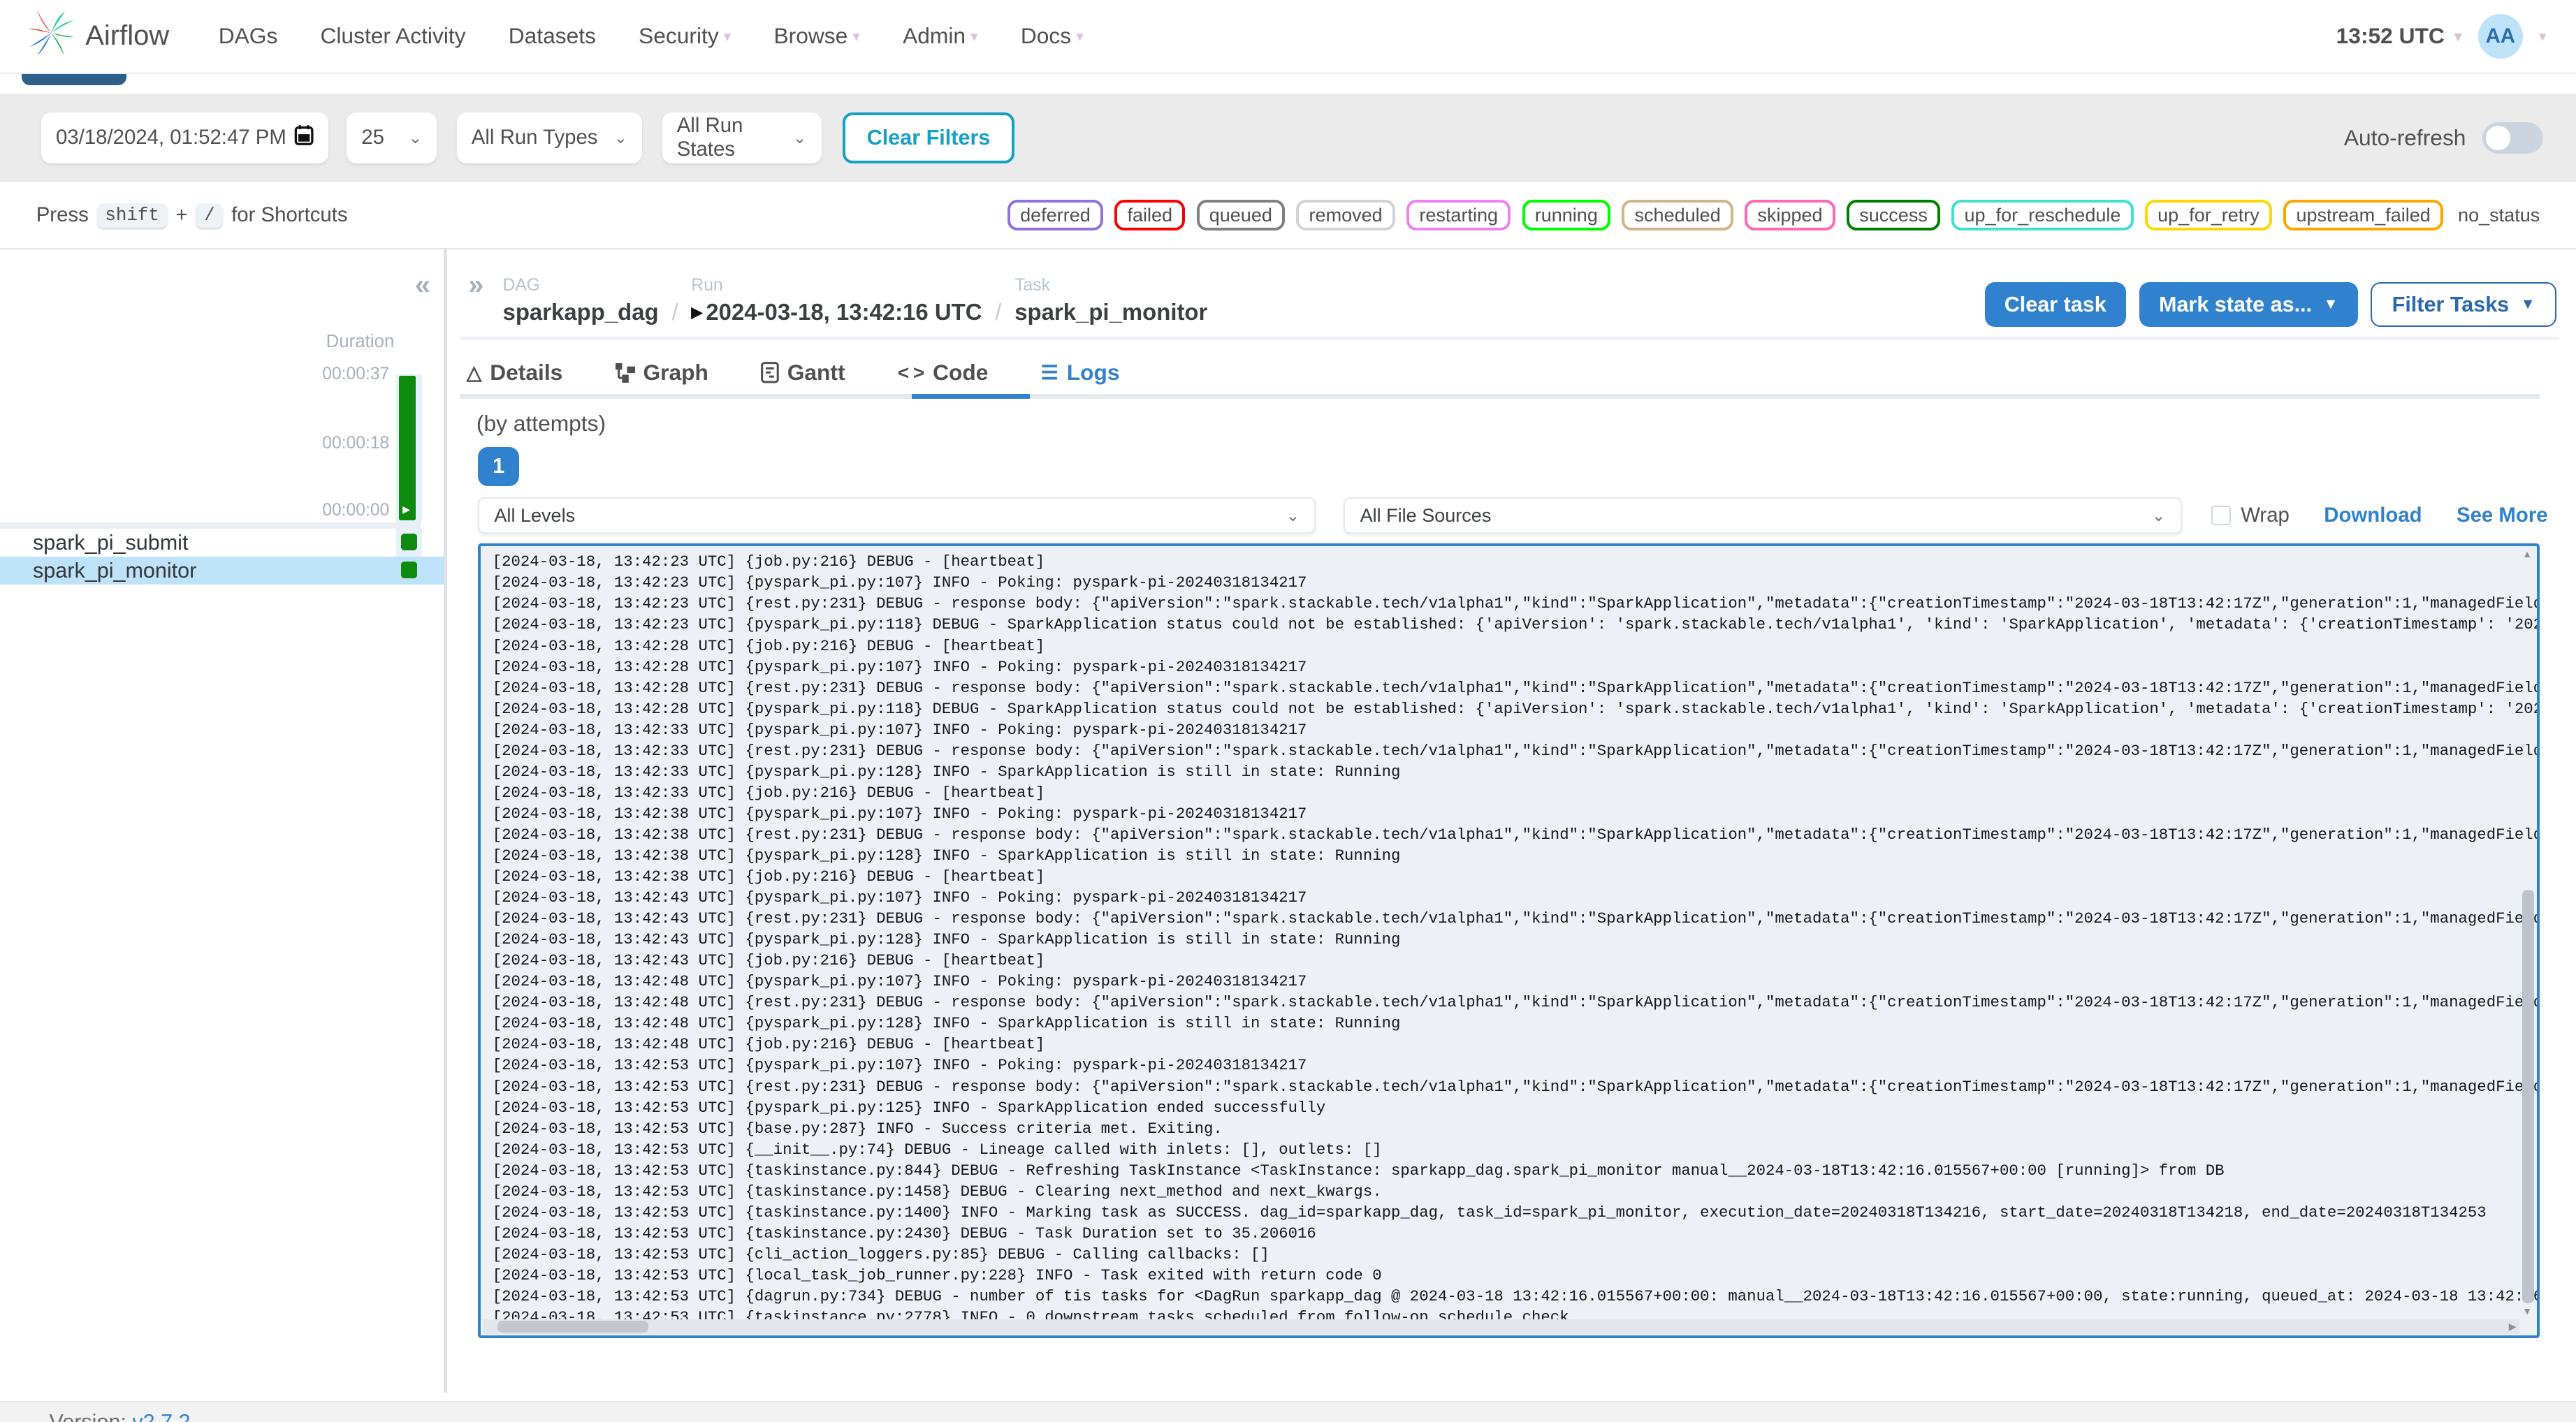 The image size is (2576, 1422). I want to click on page-size-select: 25 ⌄, so click(392, 137).